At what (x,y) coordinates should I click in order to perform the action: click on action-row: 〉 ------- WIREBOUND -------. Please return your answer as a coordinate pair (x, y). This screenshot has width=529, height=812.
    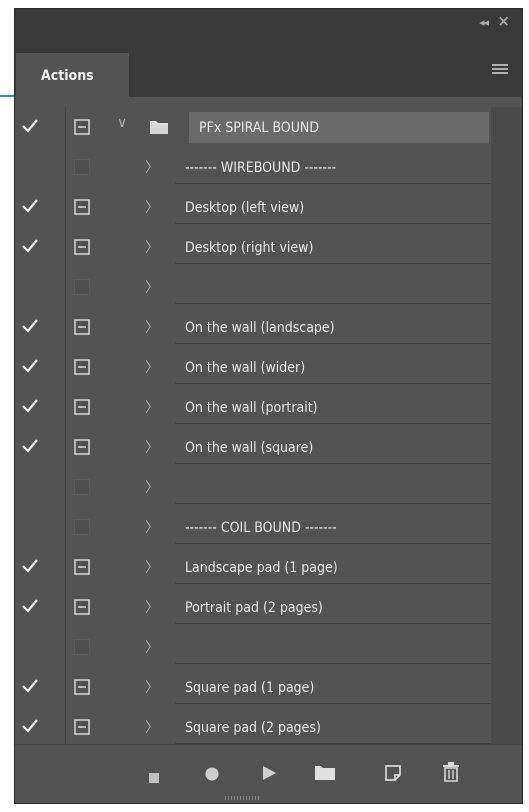
    Looking at the image, I should click on (254, 167).